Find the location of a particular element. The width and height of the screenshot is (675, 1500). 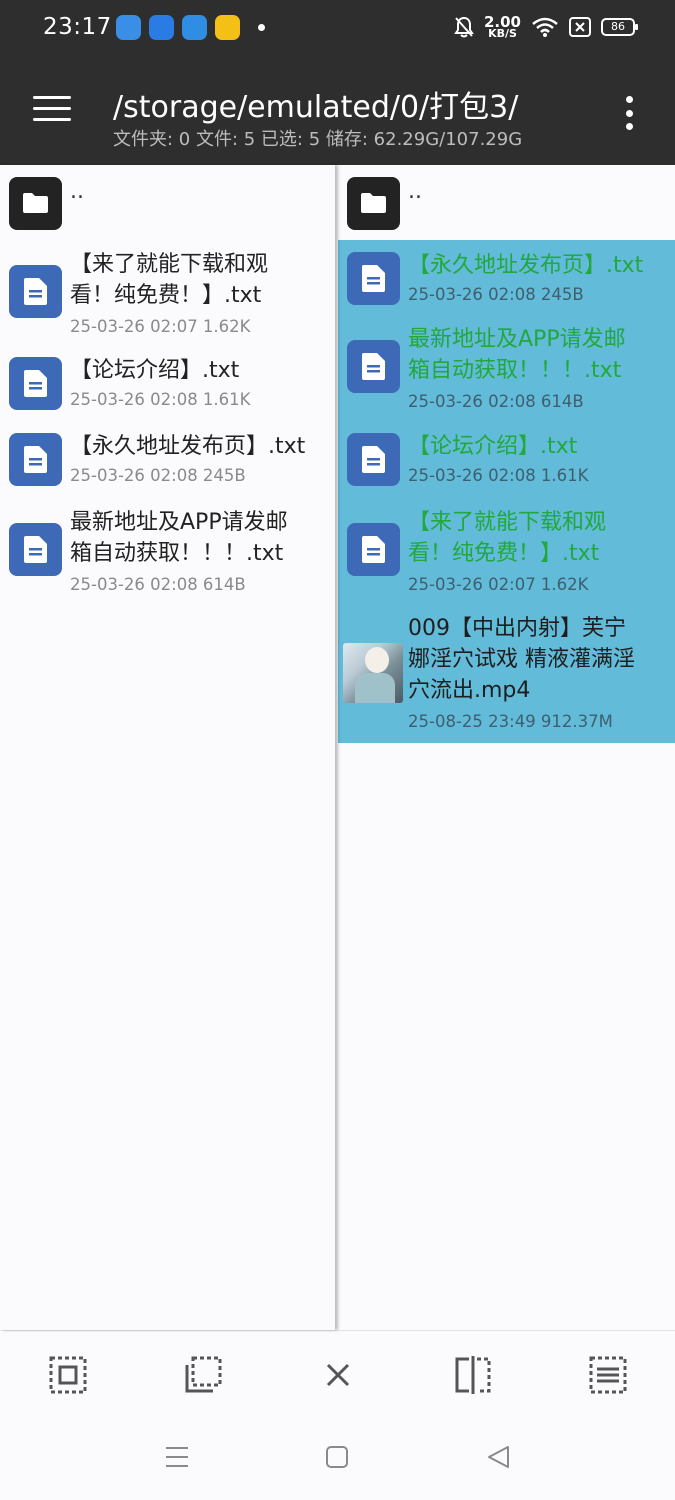

more-options-button is located at coordinates (629, 113).